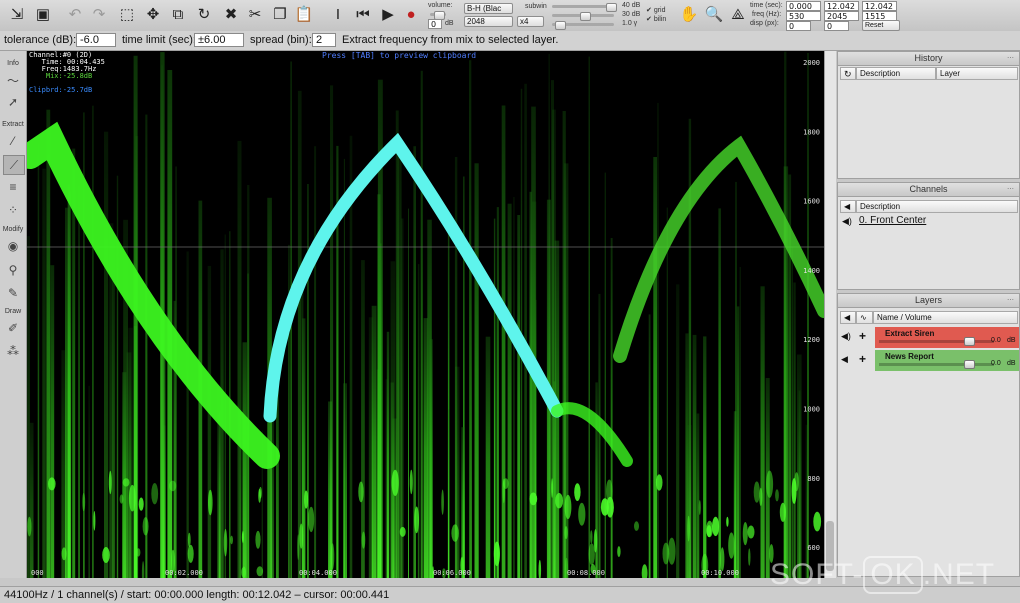  I want to click on import-icon: ⇲, so click(17, 14).